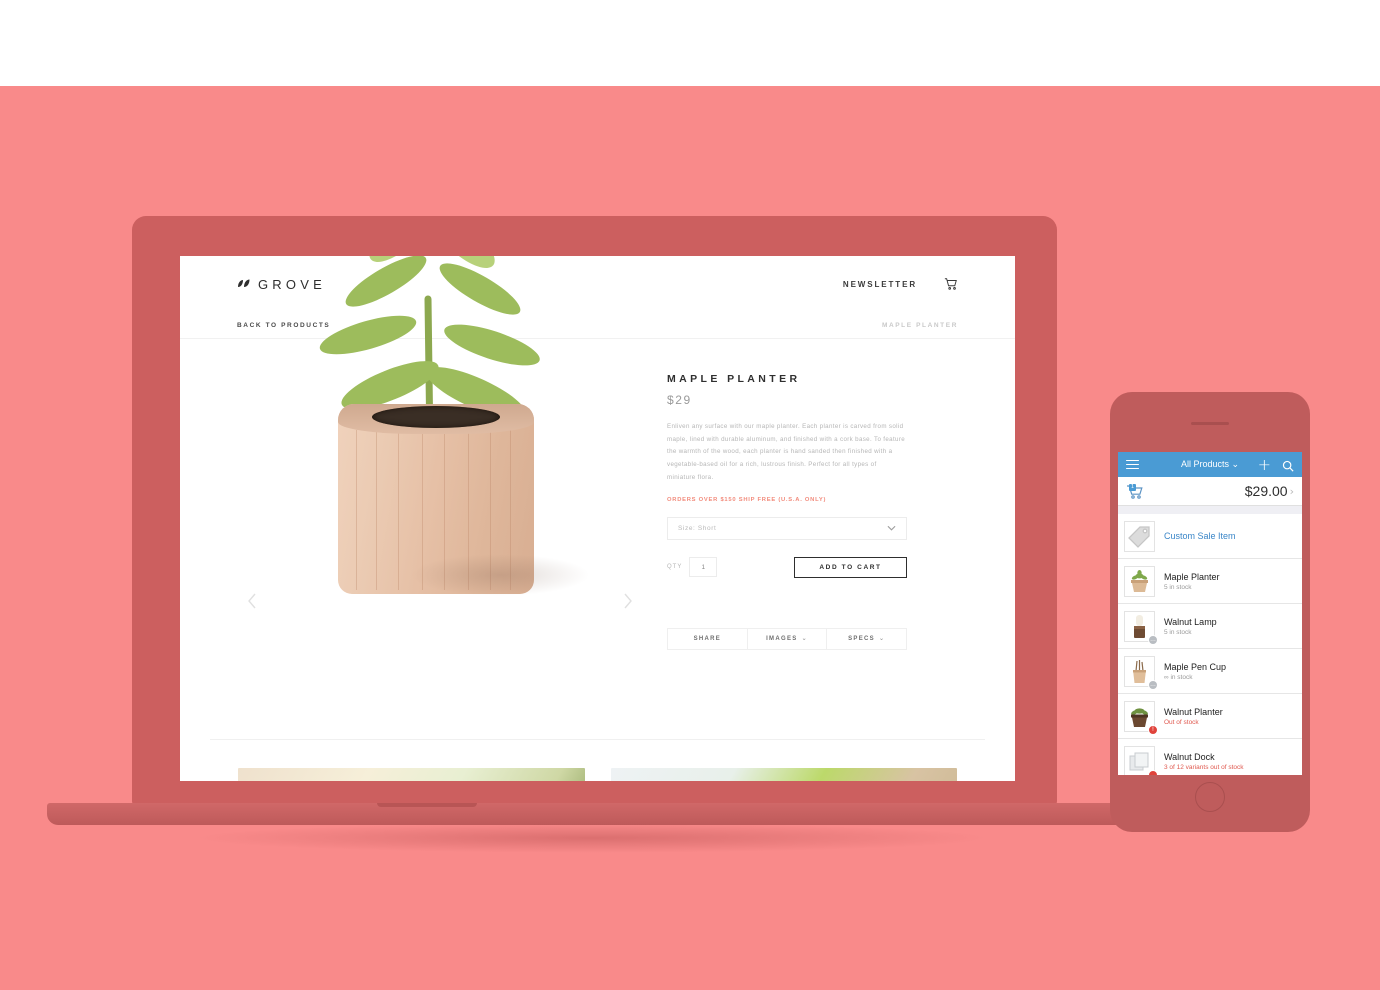  Describe the element at coordinates (861, 638) in the screenshot. I see `tab-specs-label: SPECS` at that location.